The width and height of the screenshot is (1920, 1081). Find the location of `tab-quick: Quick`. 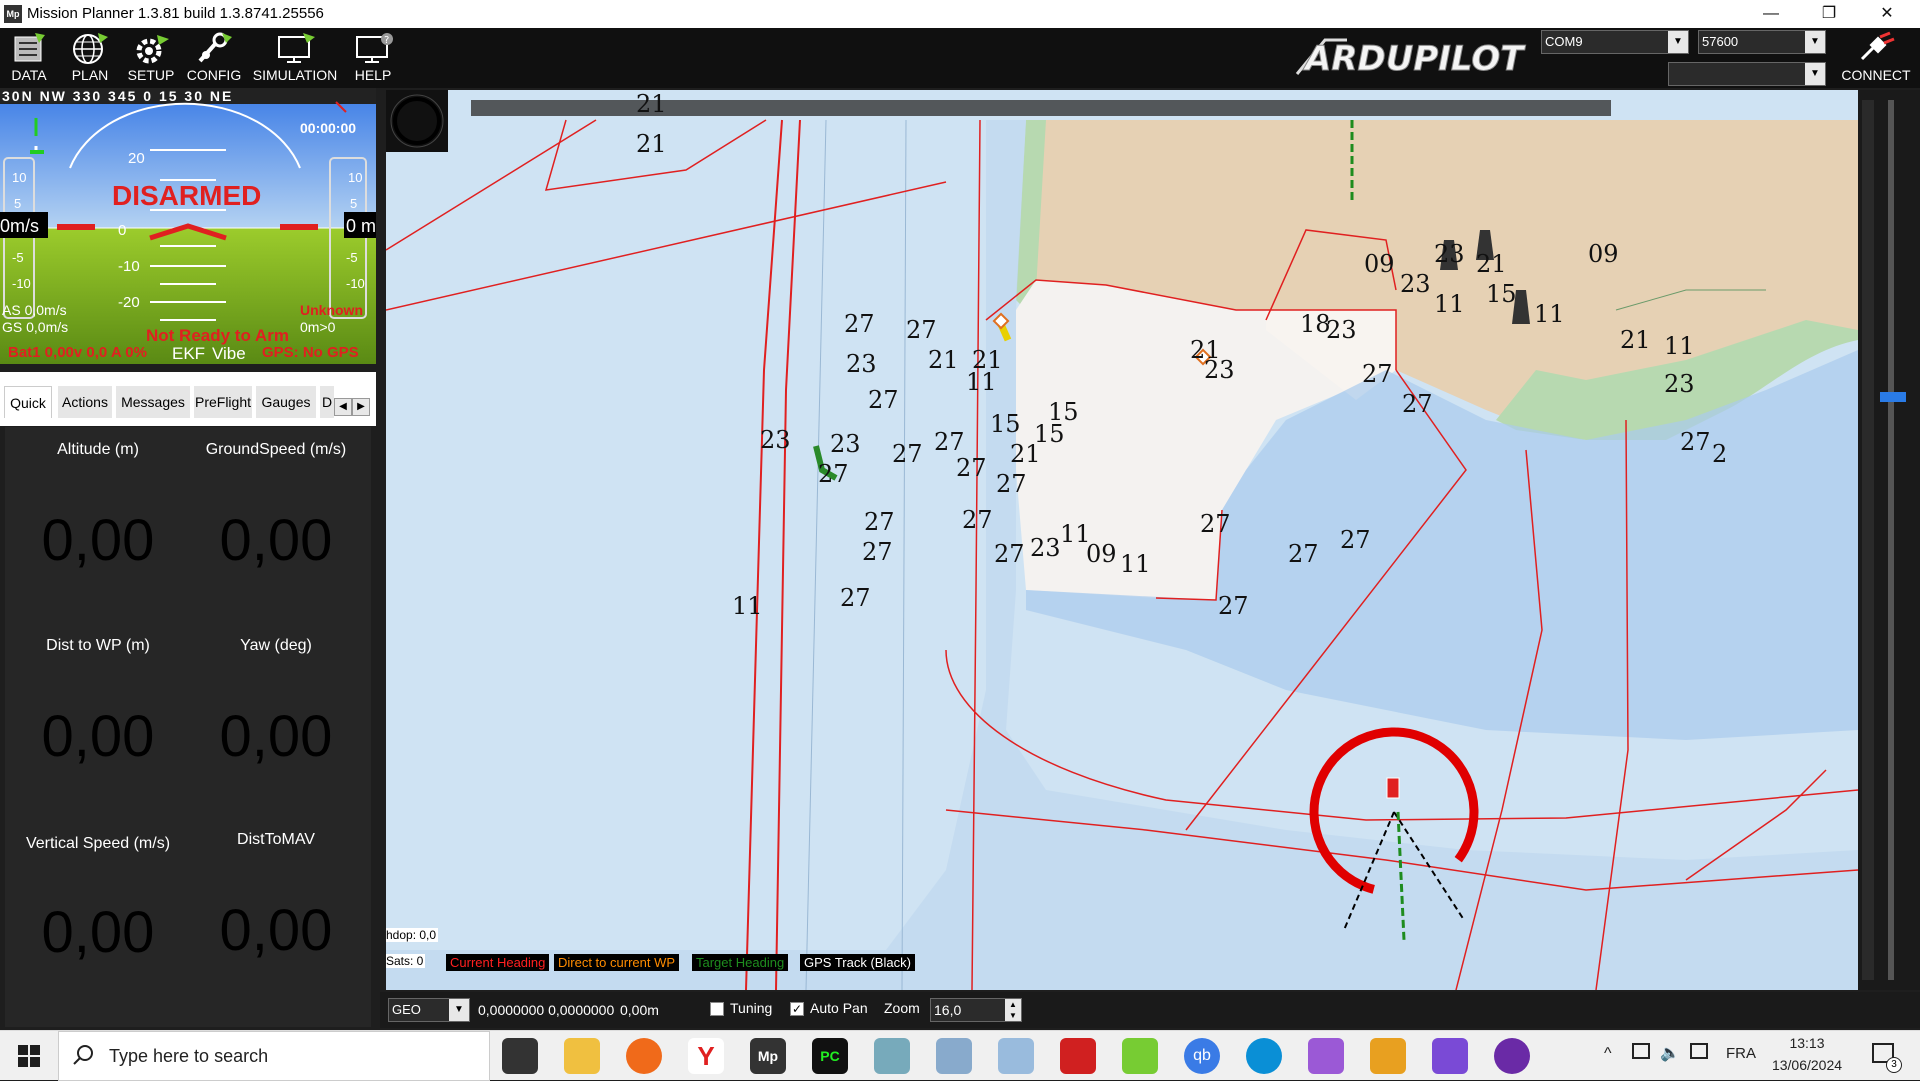

tab-quick: Quick is located at coordinates (28, 402).